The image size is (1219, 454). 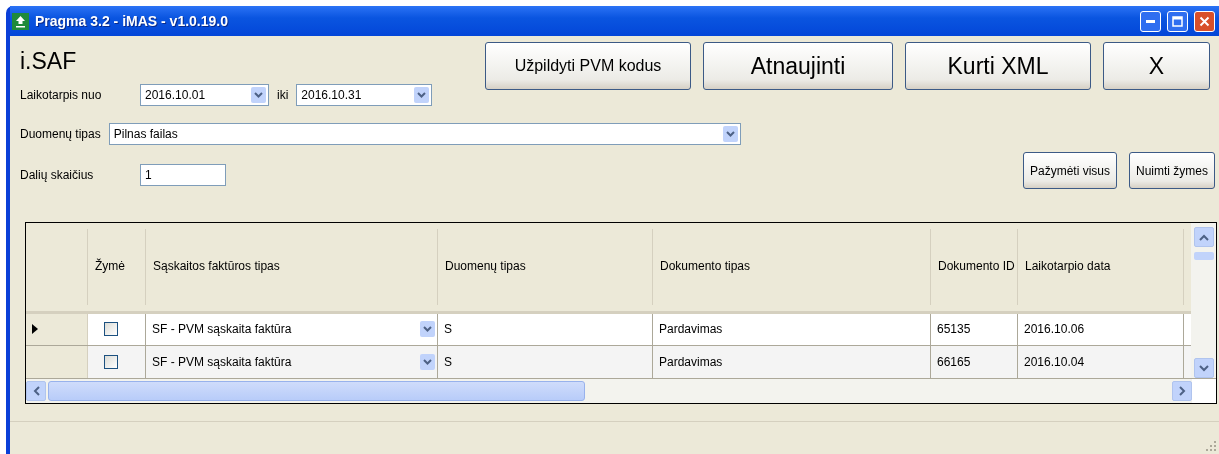 I want to click on maximize-button, so click(x=1177, y=21).